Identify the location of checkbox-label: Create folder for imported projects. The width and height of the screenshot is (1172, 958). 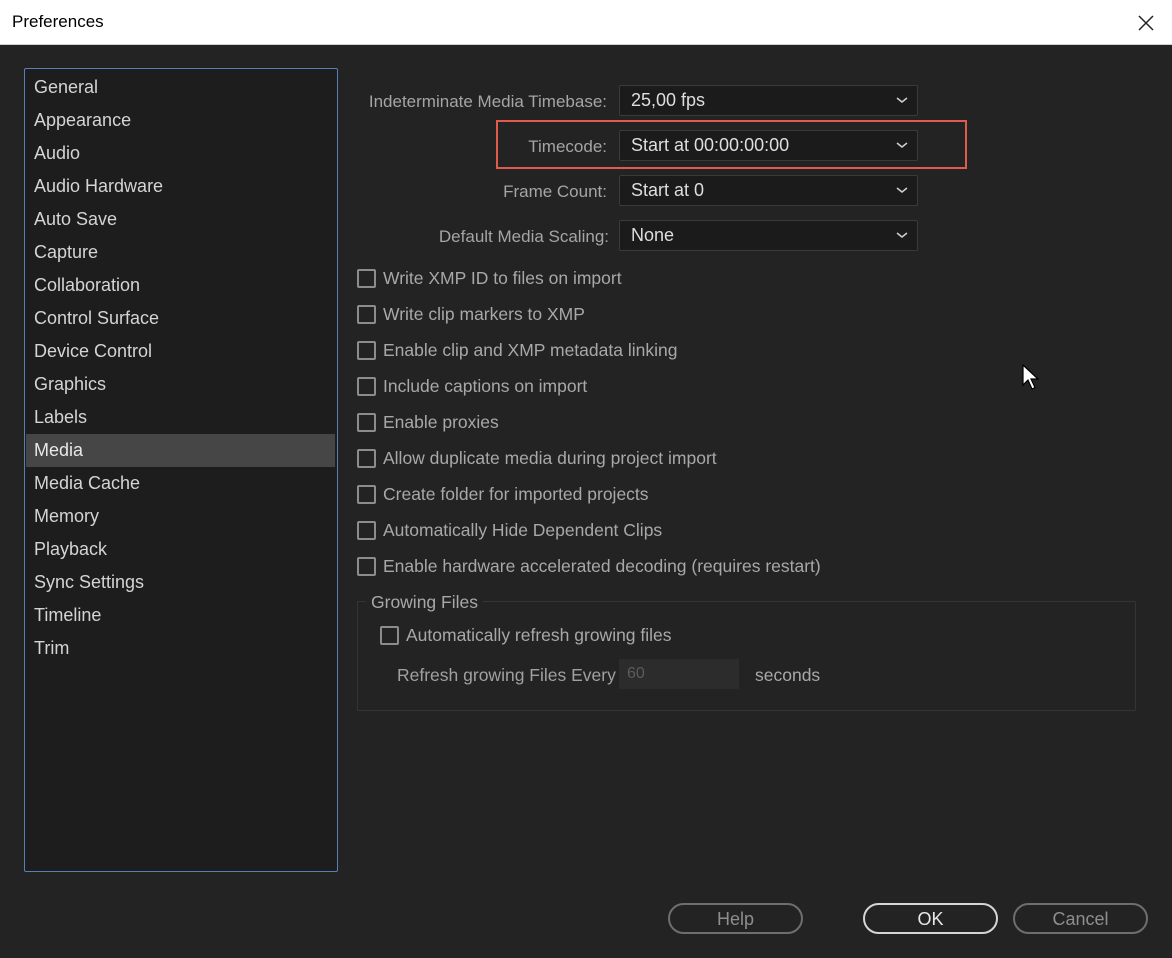
(516, 493).